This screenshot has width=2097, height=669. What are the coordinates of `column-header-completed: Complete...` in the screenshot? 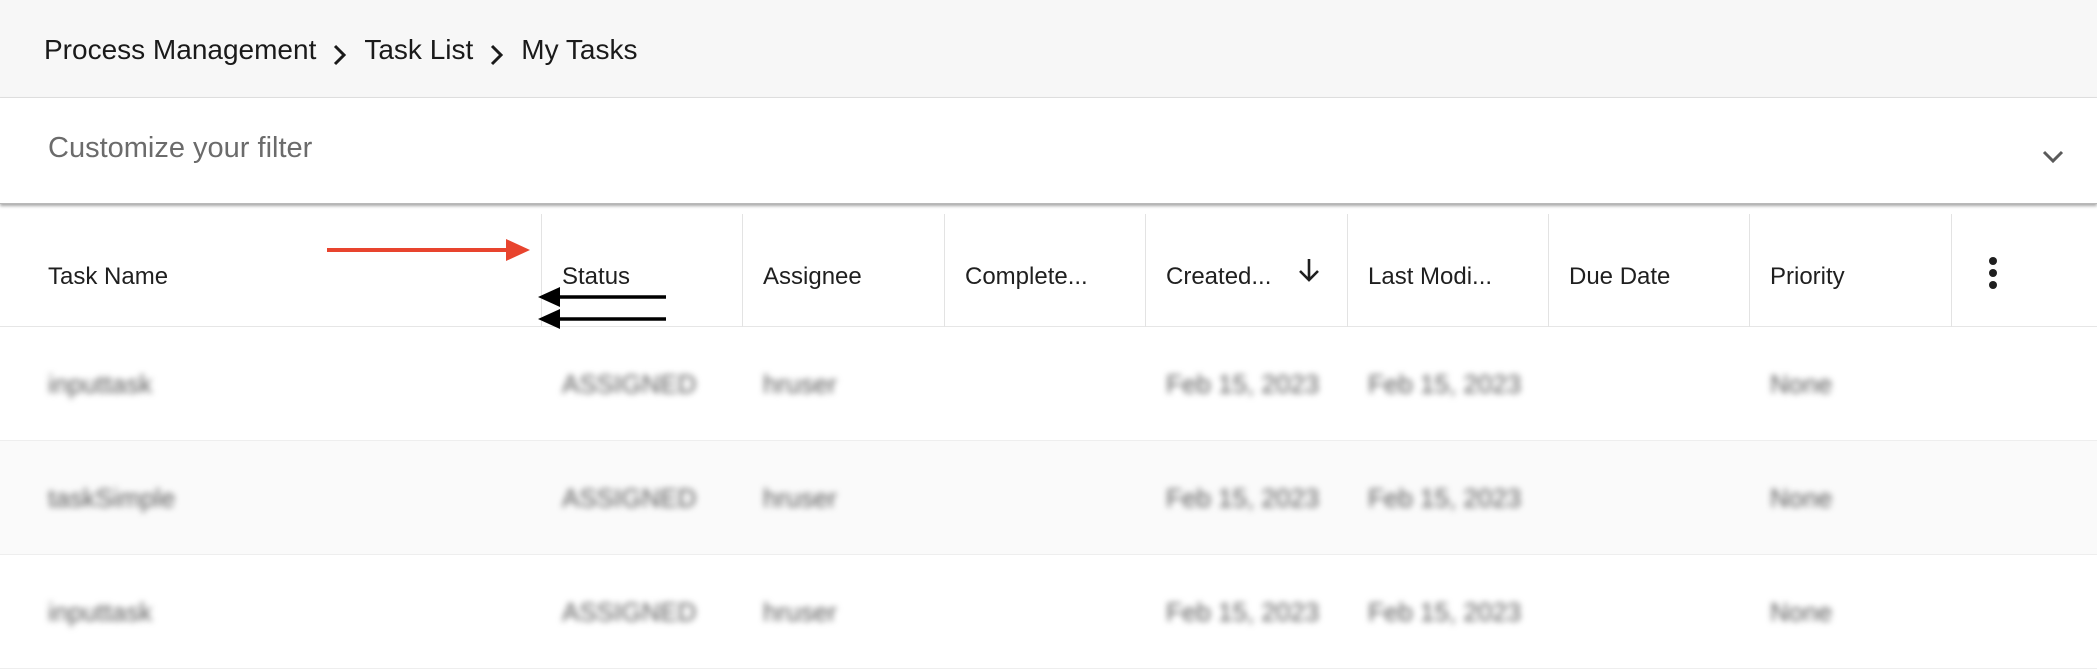 It's located at (1044, 270).